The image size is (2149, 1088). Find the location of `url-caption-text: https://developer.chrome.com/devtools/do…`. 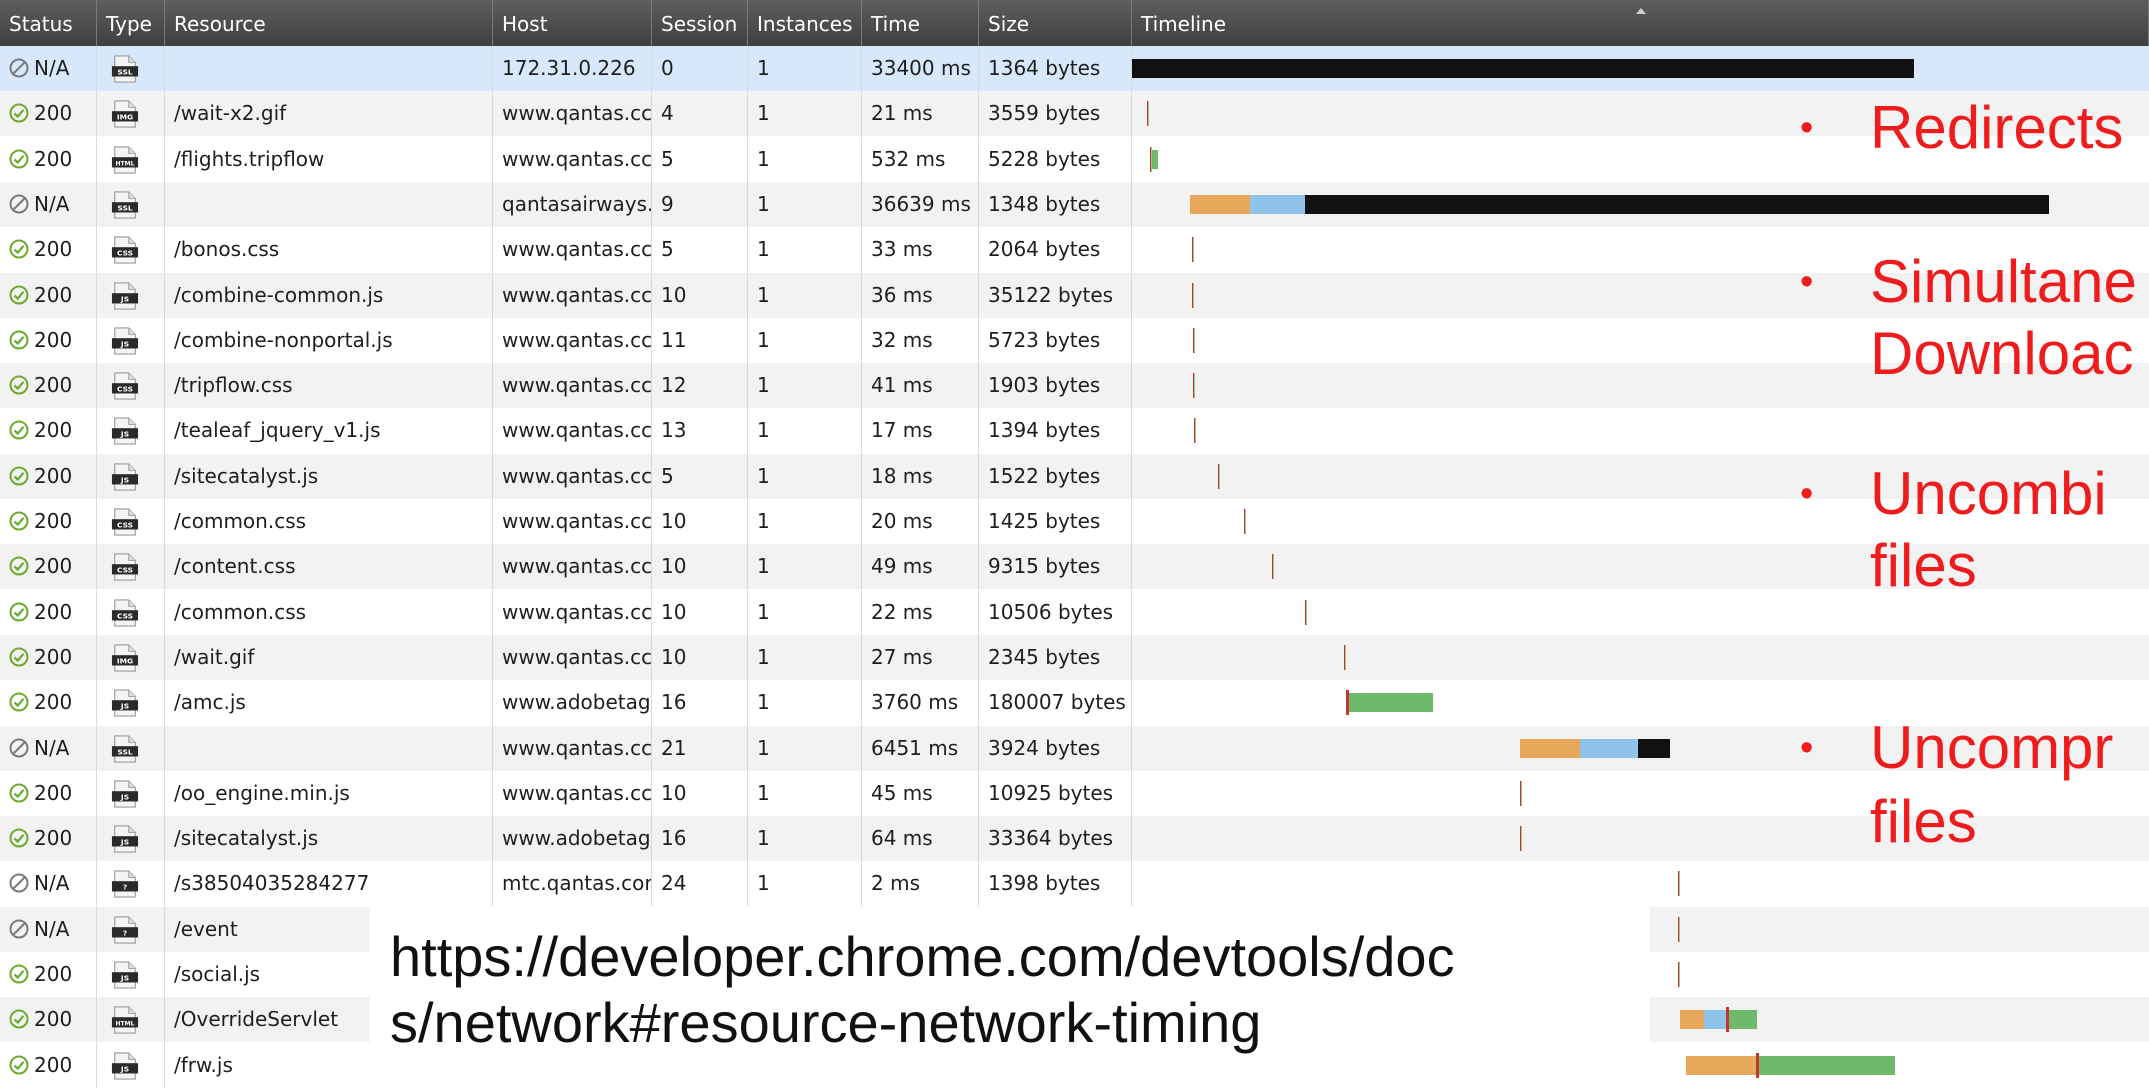

url-caption-text: https://developer.chrome.com/devtools/do… is located at coordinates (1020, 957).